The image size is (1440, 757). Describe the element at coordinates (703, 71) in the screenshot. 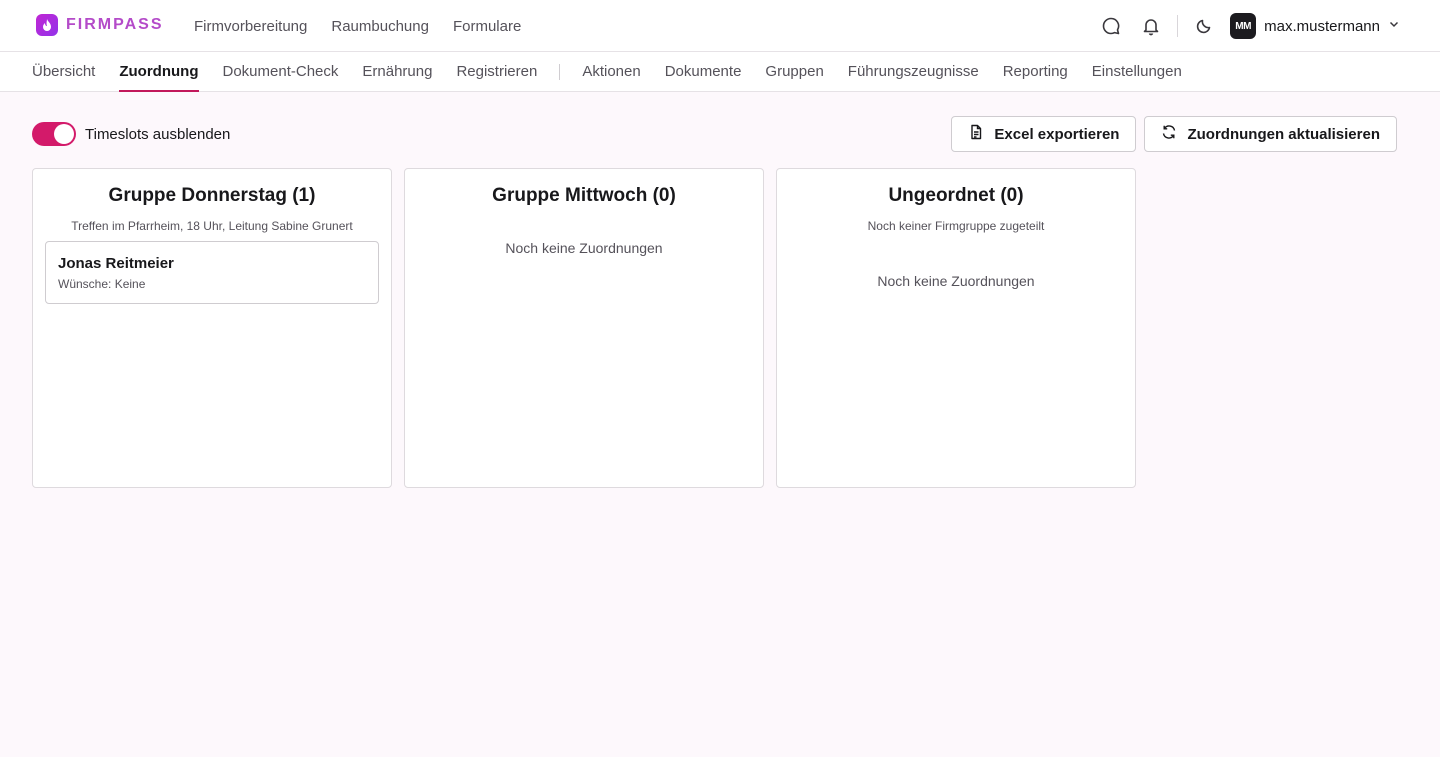

I see `tab-dokumente: Dokumente` at that location.